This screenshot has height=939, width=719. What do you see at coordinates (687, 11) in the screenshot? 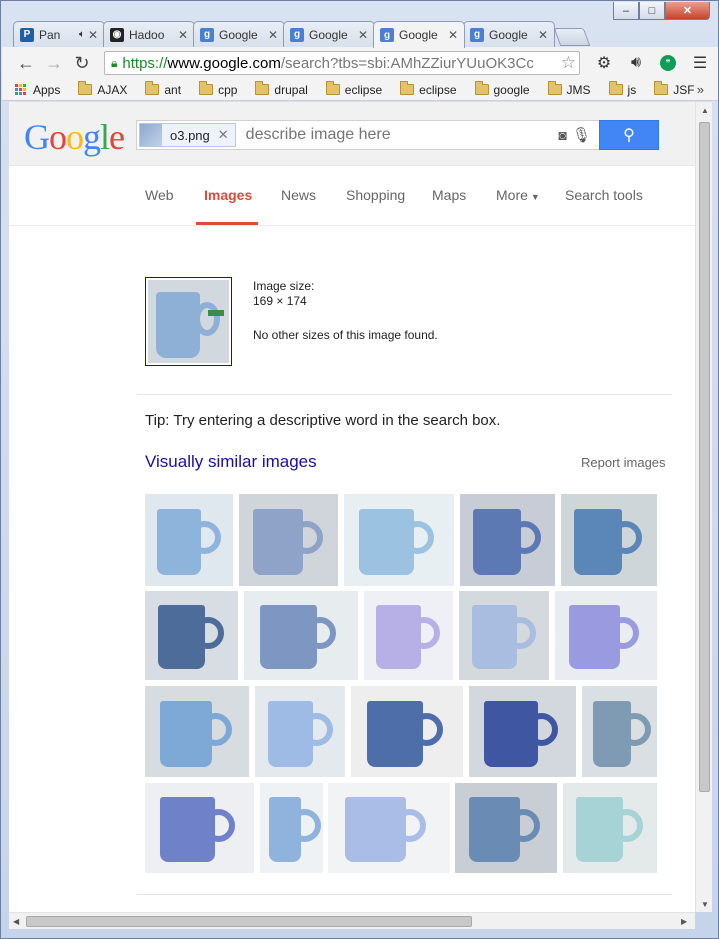
I see `close-window-button: ✕` at bounding box center [687, 11].